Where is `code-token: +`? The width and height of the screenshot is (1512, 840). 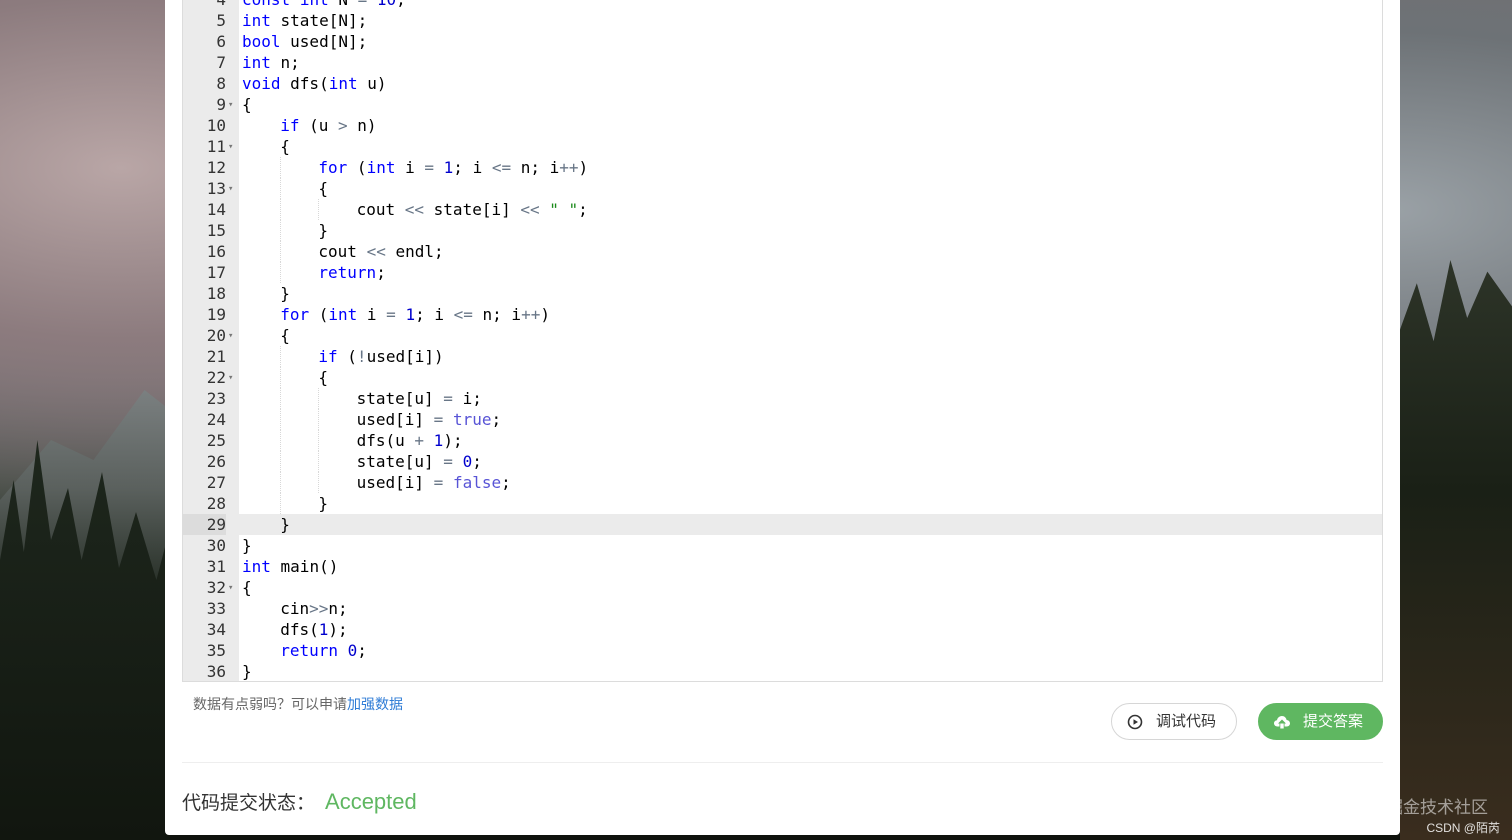
code-token: + is located at coordinates (419, 440).